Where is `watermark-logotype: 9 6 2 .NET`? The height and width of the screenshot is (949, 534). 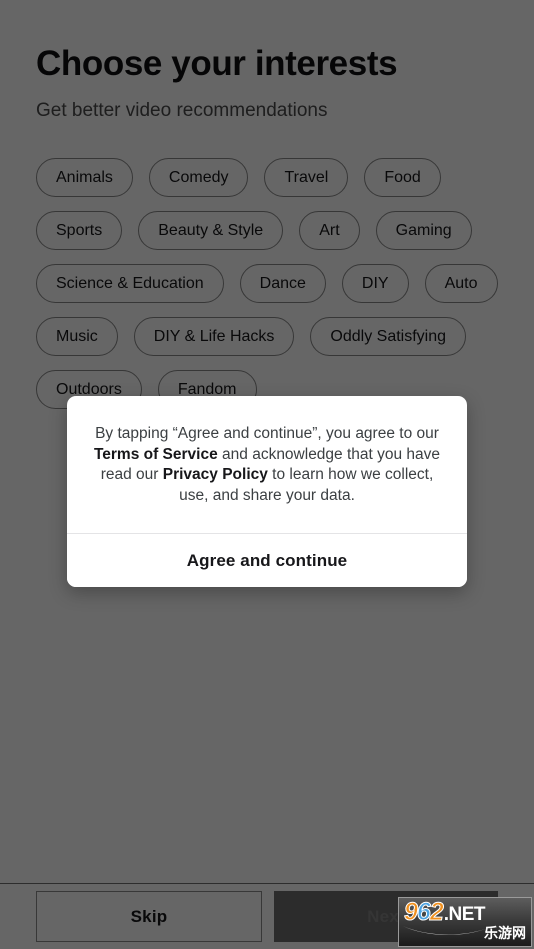
watermark-logotype: 9 6 2 .NET is located at coordinates (445, 912).